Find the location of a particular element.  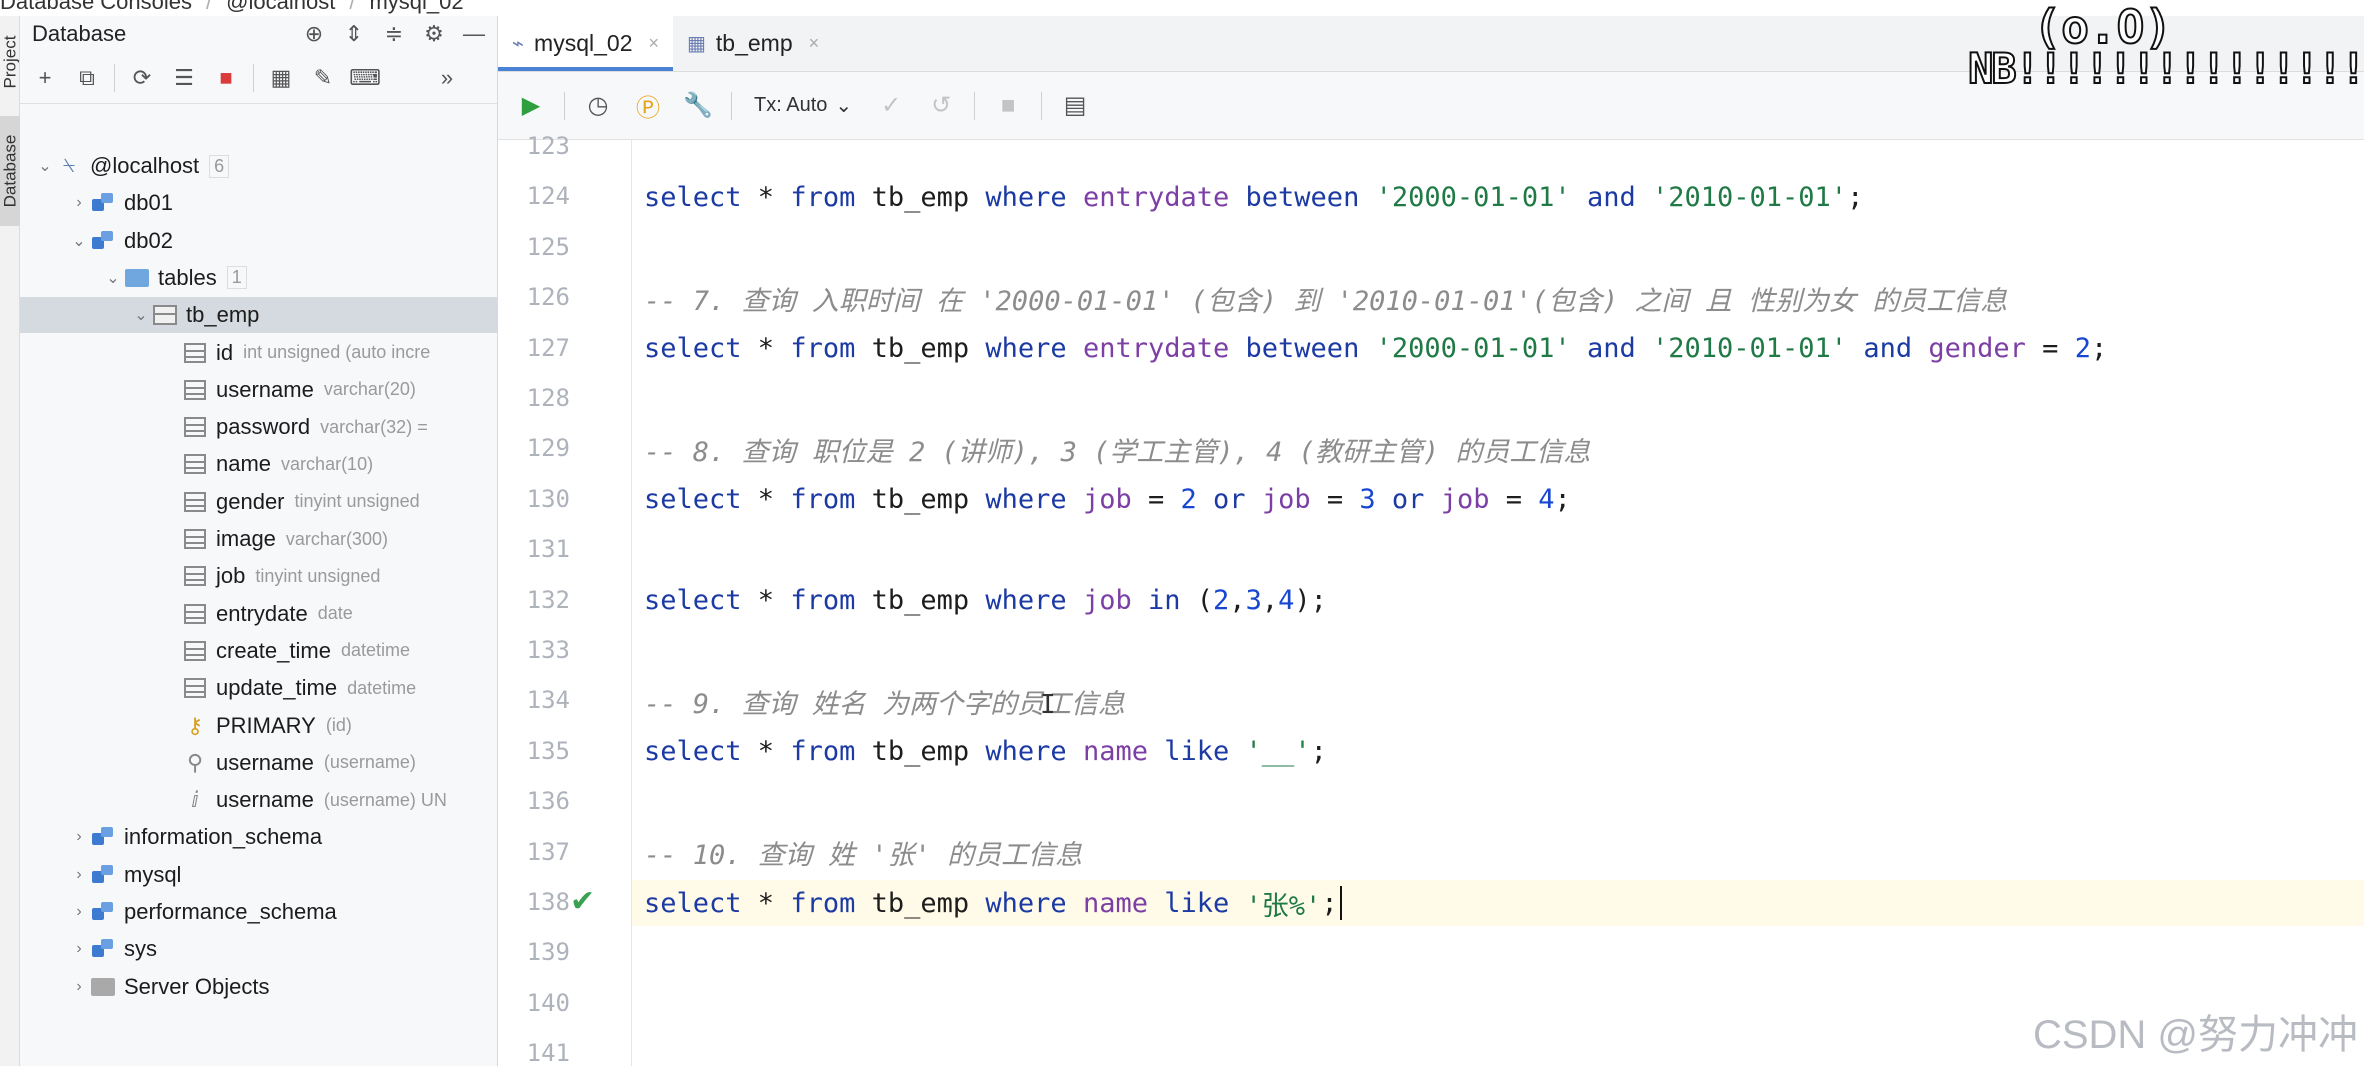

code-token: 2 is located at coordinates (1188, 500).